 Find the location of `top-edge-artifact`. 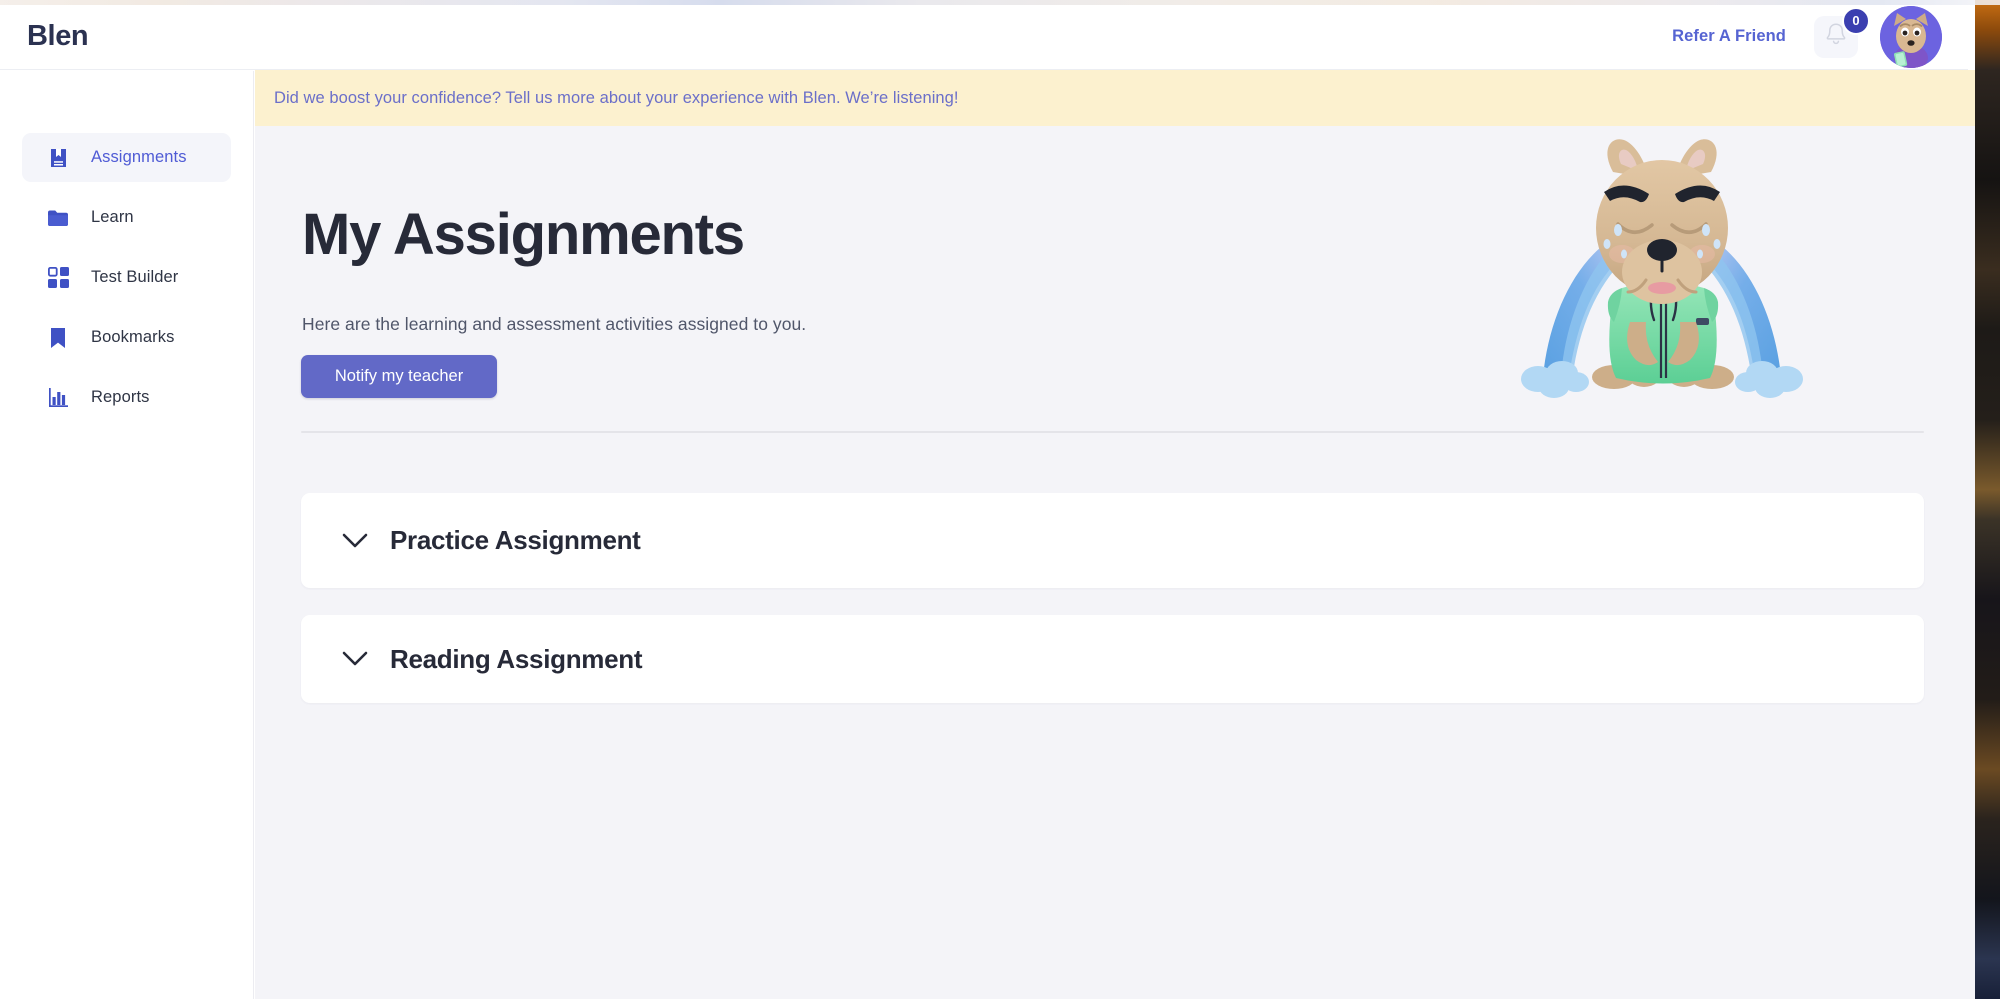

top-edge-artifact is located at coordinates (1000, 2).